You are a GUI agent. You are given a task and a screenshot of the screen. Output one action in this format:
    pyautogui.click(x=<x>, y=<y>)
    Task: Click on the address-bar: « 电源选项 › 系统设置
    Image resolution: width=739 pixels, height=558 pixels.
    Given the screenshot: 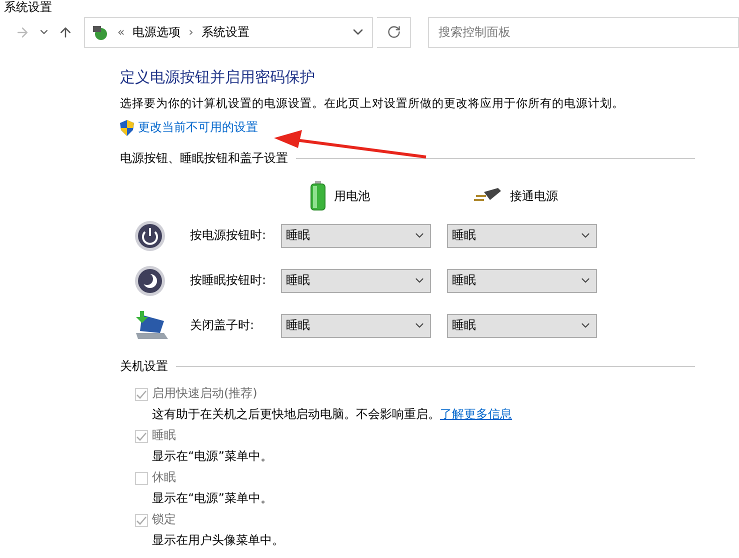 What is the action you would take?
    pyautogui.click(x=229, y=32)
    